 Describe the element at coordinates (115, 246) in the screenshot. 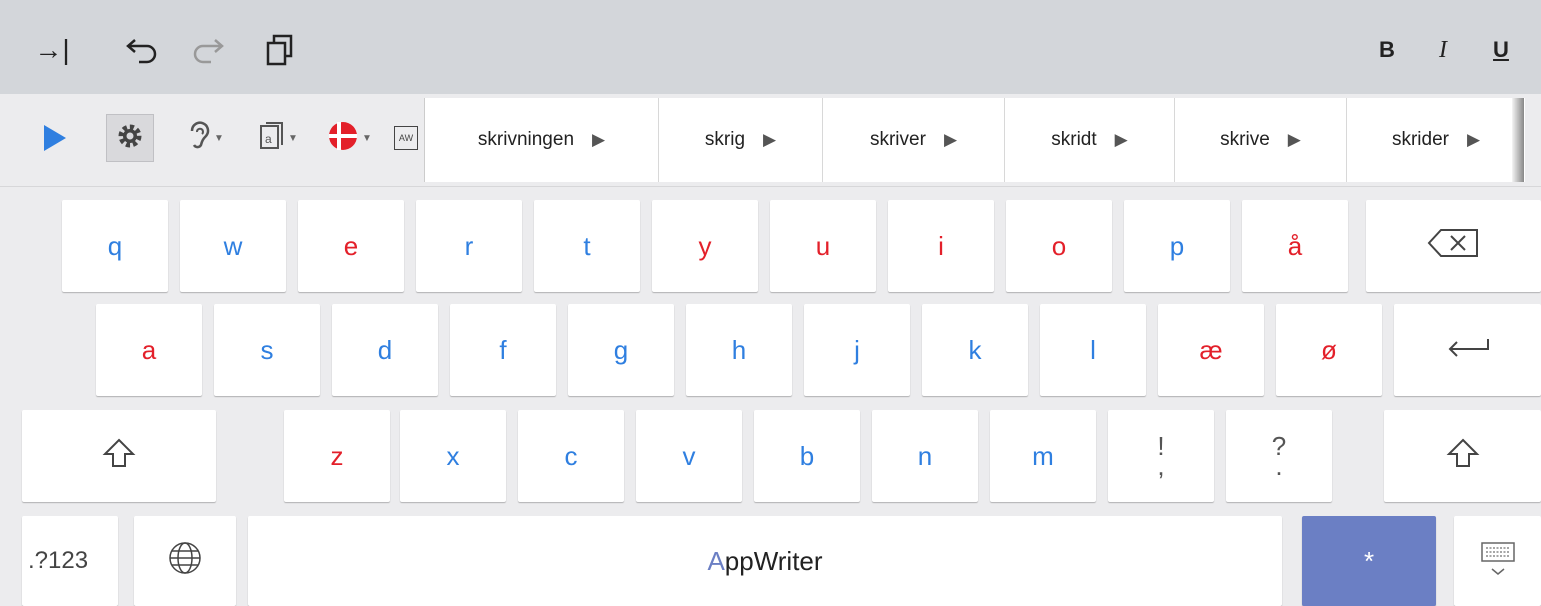

I see `key-q: q` at that location.